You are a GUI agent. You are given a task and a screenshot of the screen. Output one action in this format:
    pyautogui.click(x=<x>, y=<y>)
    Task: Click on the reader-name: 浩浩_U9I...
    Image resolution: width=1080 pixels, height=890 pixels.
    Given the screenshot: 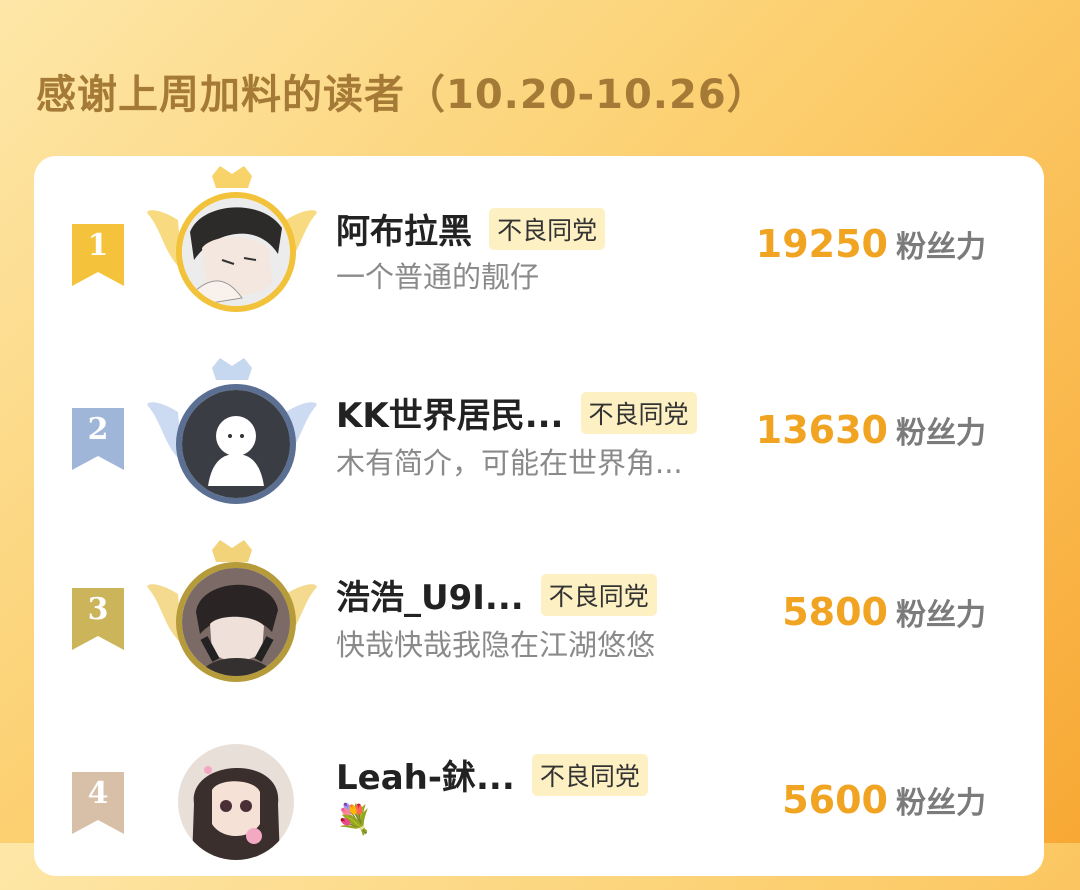 What is the action you would take?
    pyautogui.click(x=430, y=594)
    